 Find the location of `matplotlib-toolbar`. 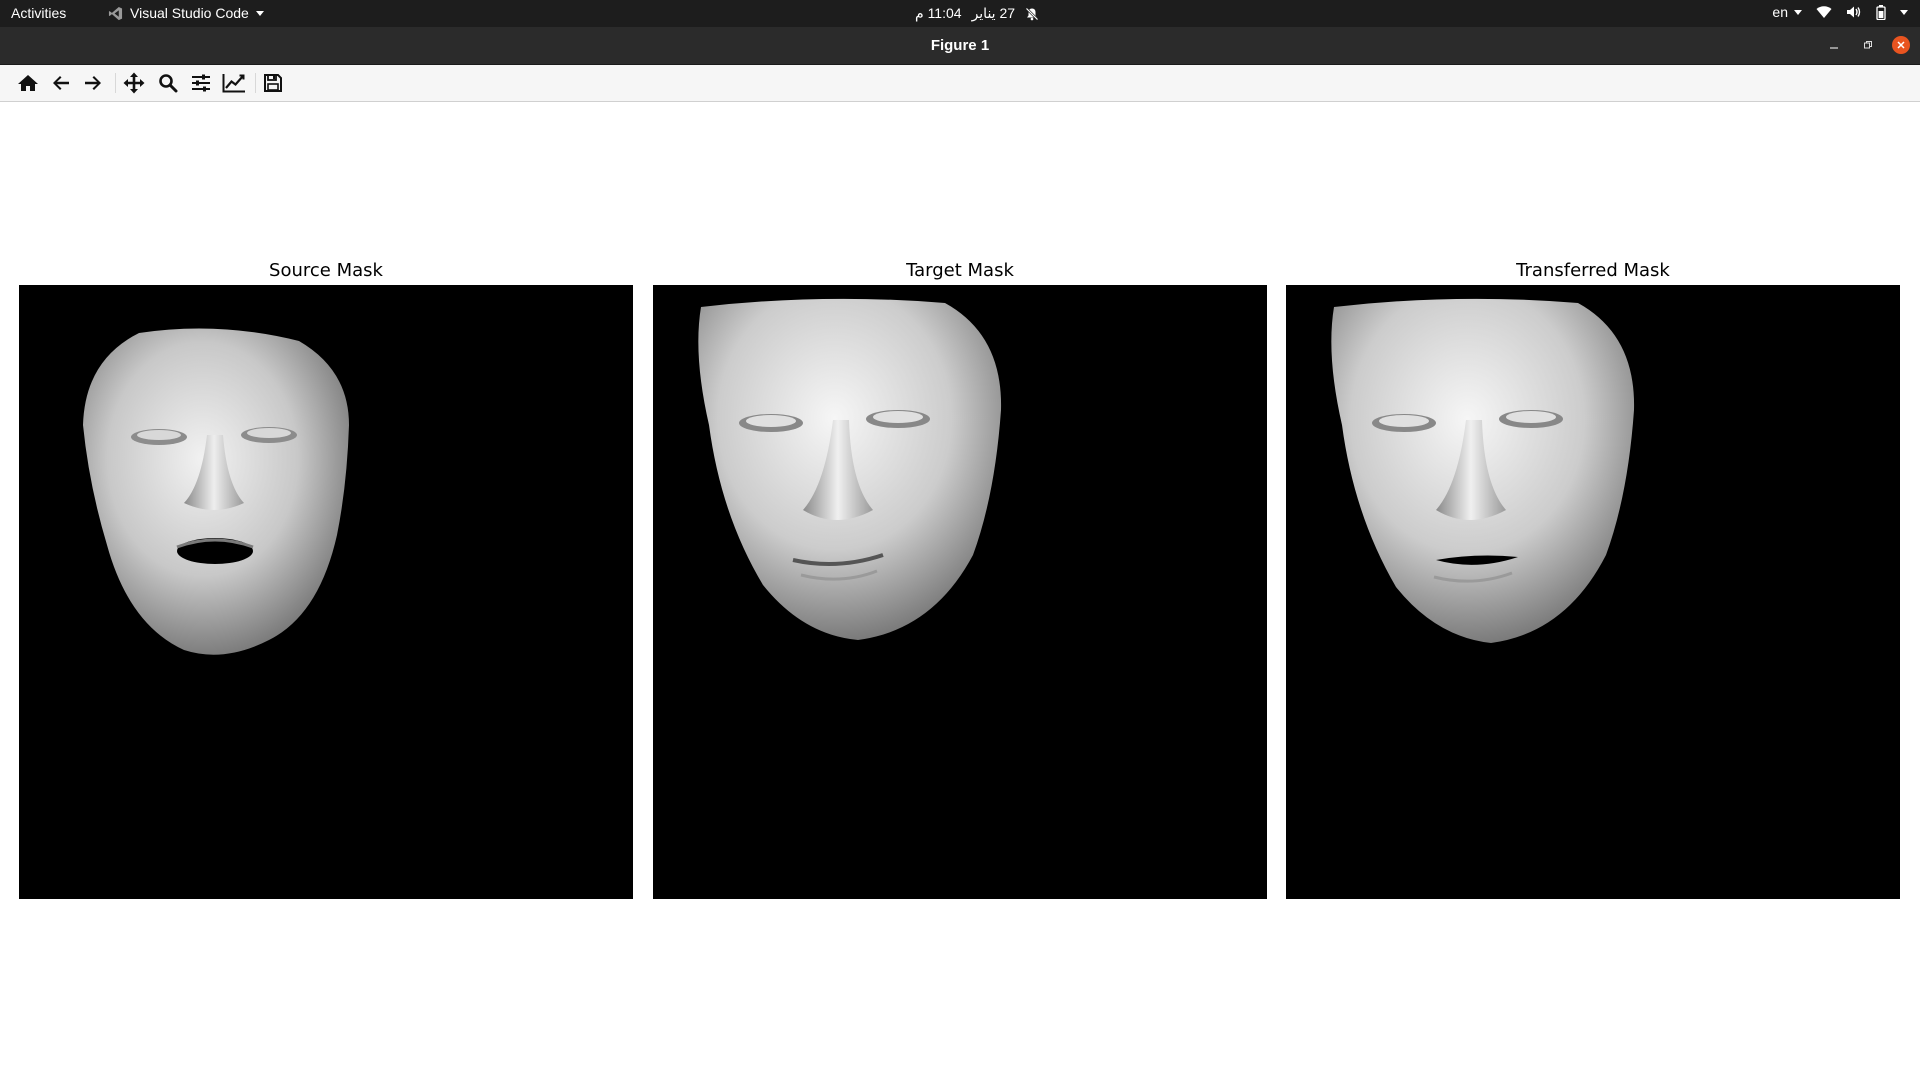

matplotlib-toolbar is located at coordinates (960, 83).